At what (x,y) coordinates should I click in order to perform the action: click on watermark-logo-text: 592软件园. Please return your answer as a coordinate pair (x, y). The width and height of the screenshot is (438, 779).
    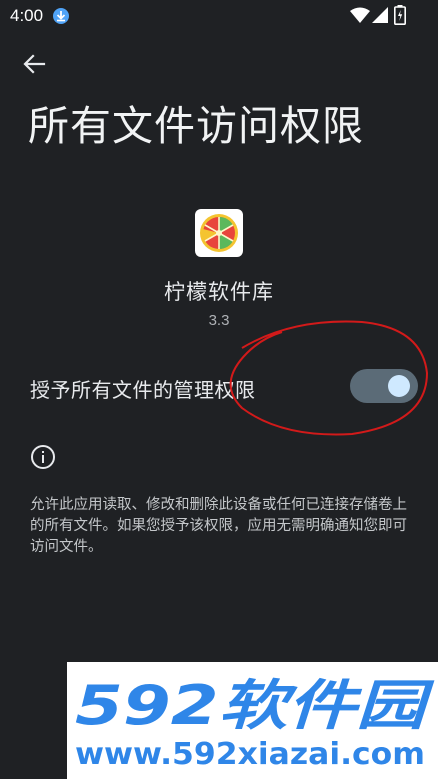
    Looking at the image, I should click on (255, 705).